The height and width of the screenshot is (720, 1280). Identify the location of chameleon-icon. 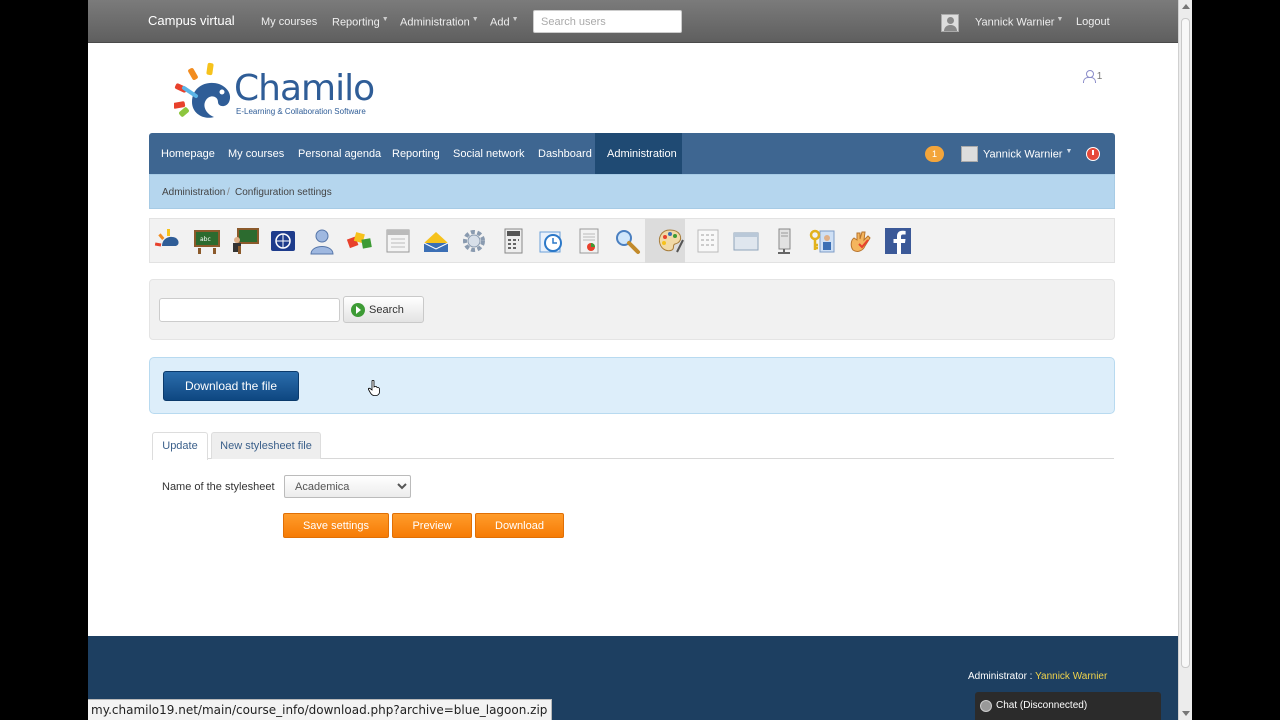
(202, 90).